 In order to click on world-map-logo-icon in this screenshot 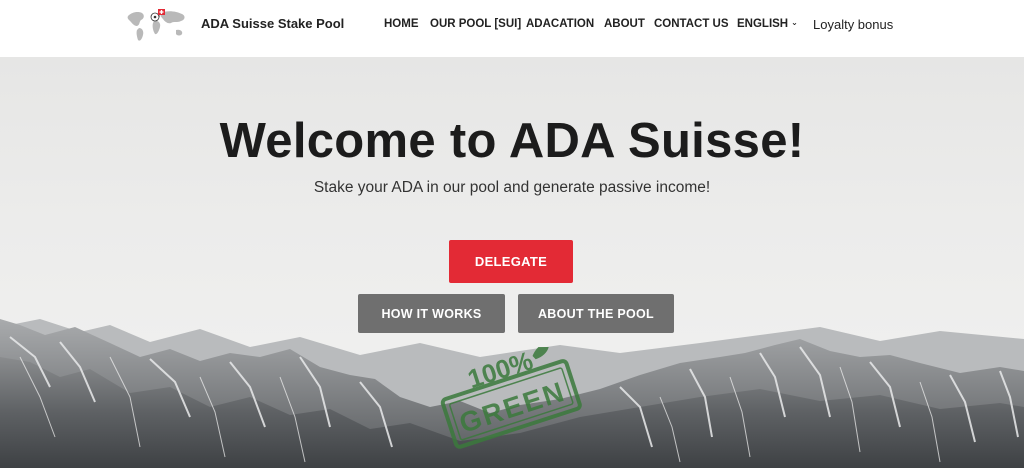, I will do `click(158, 26)`.